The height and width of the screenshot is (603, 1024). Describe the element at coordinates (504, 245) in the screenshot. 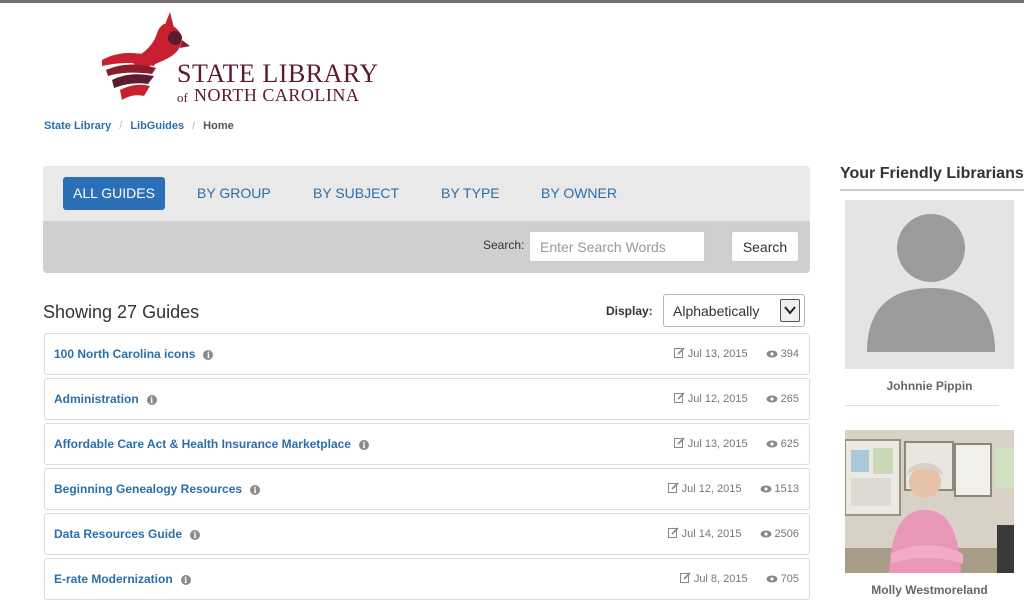

I see `search-label: Search:` at that location.